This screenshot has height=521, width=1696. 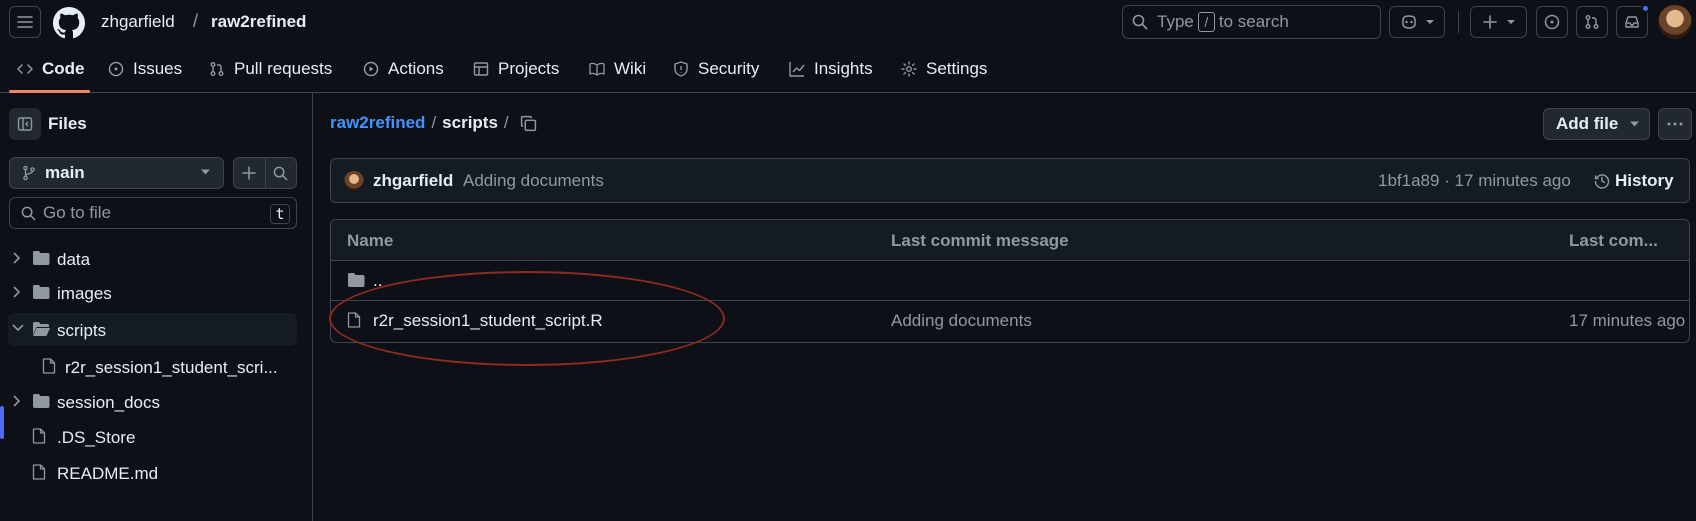 I want to click on tab-label: Actions, so click(x=416, y=68).